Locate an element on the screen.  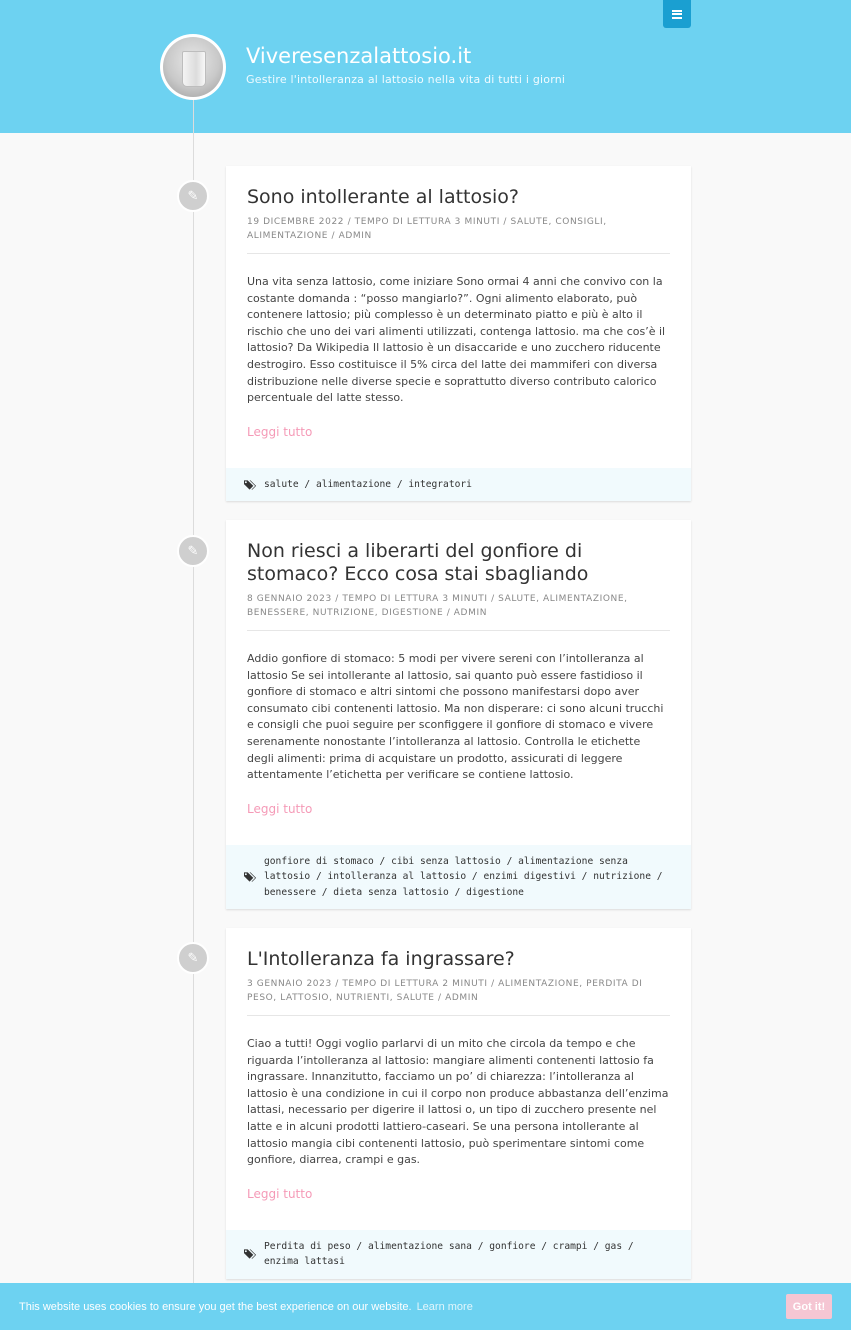
tag-list: salute / alimentazione / integratori is located at coordinates (368, 484).